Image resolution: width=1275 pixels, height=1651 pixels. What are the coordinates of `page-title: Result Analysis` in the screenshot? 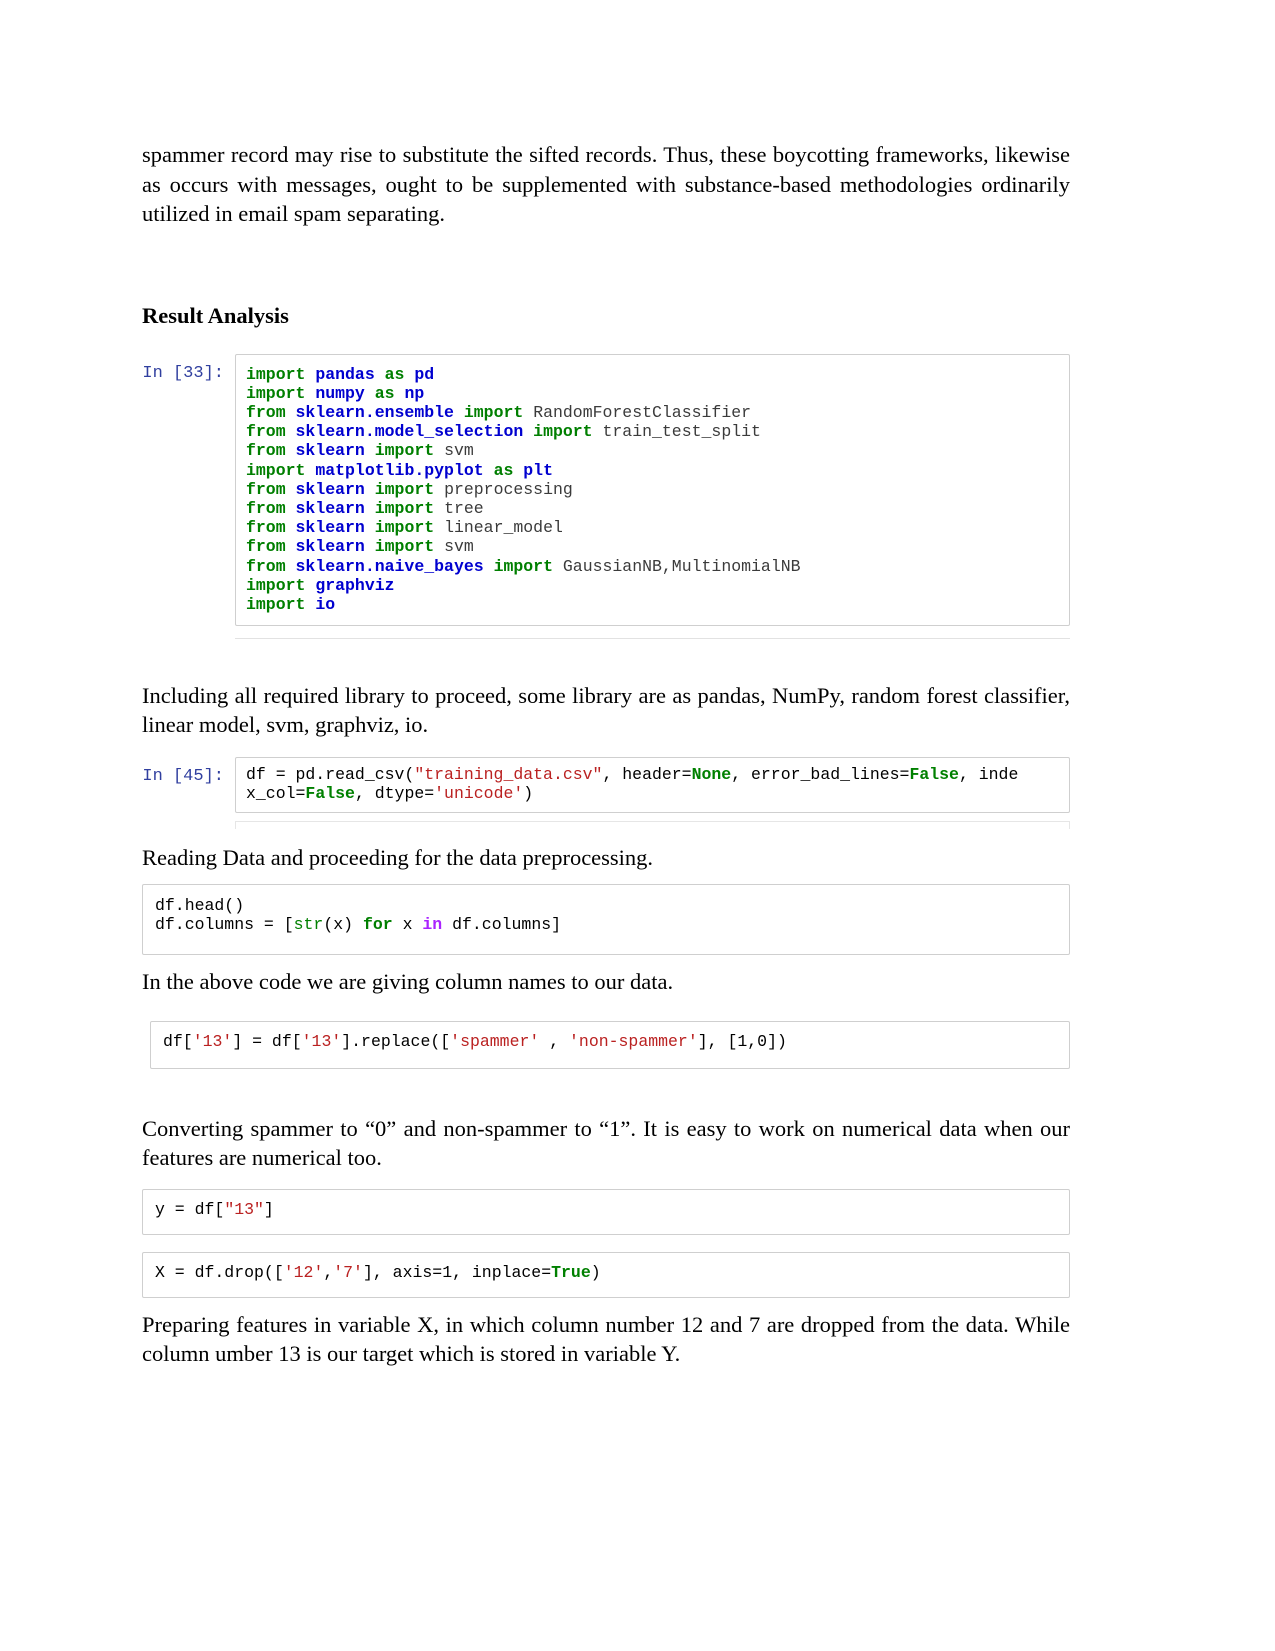 It's located at (215, 315).